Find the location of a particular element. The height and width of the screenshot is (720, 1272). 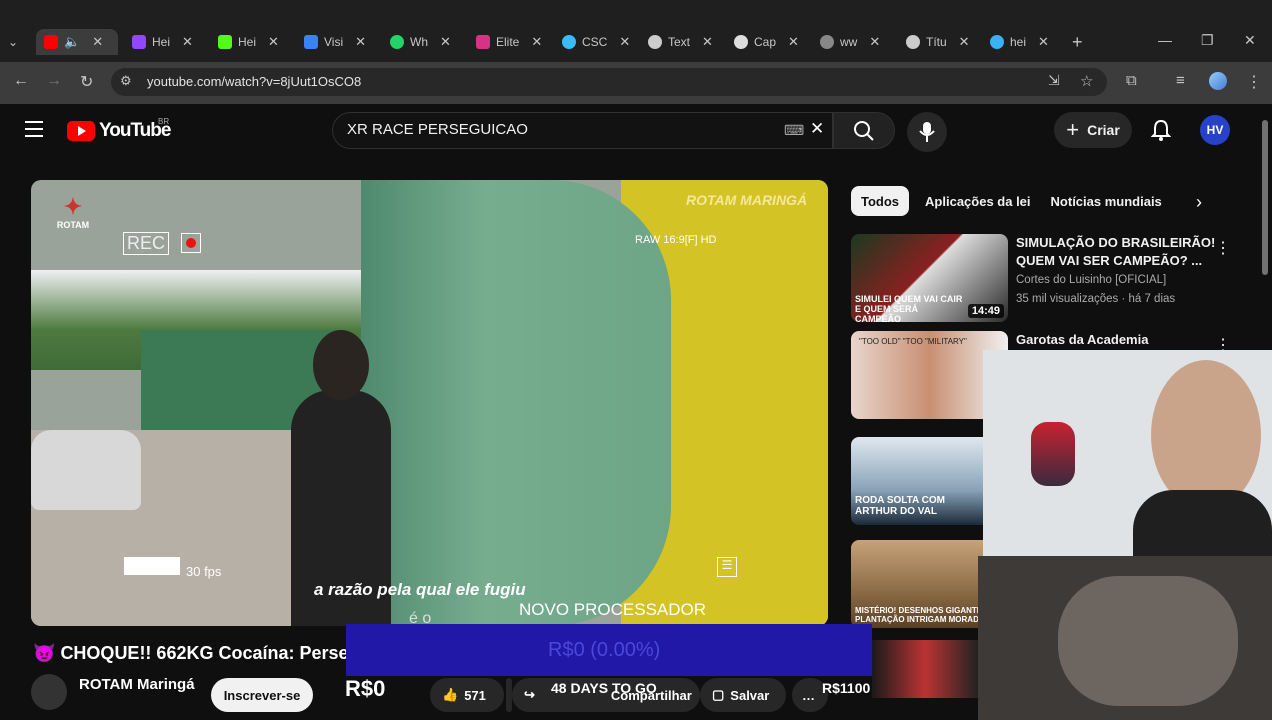

site-info-icon: ⚙ is located at coordinates (126, 81).